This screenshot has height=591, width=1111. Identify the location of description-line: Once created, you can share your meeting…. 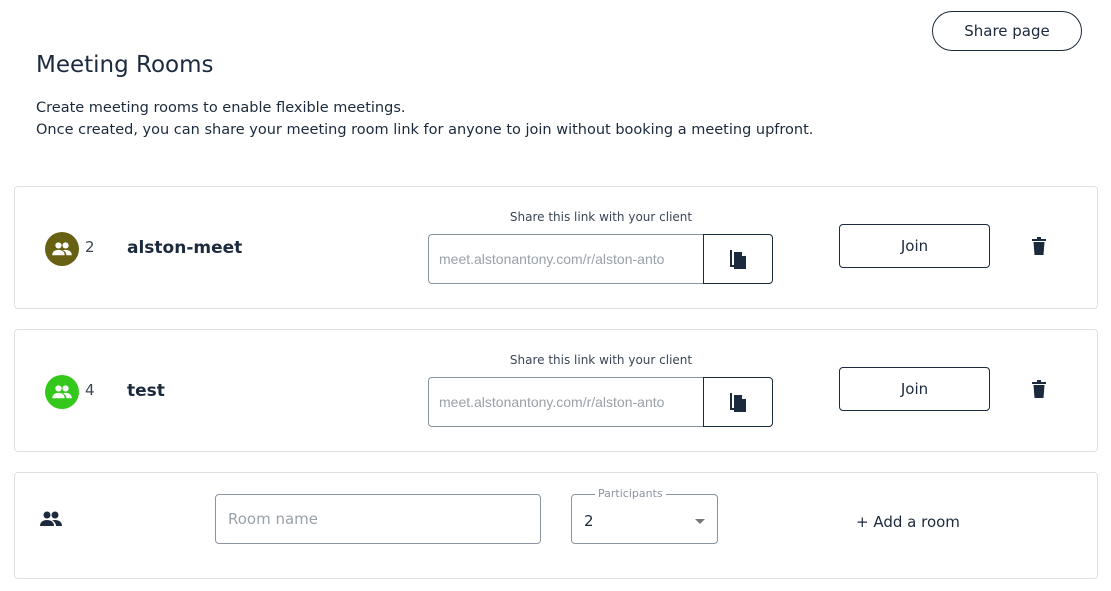
(425, 130).